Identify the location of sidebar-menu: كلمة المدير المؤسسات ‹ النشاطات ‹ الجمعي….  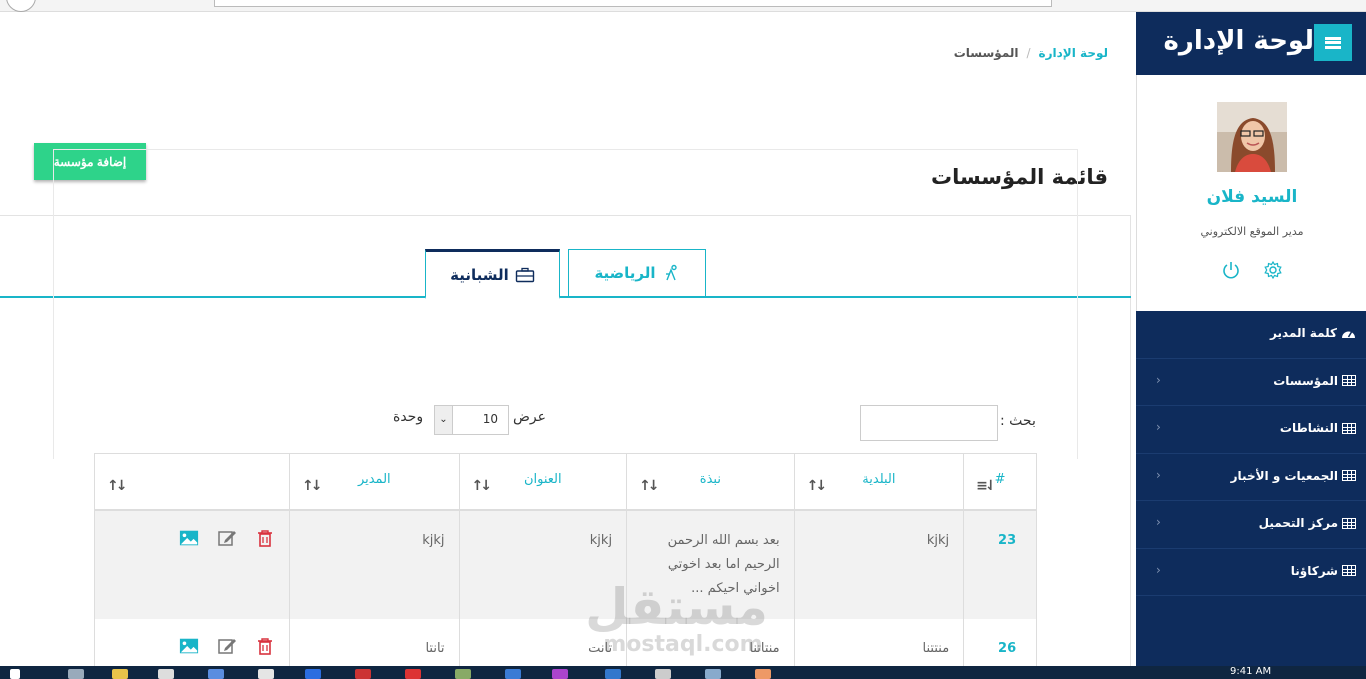
(1251, 453).